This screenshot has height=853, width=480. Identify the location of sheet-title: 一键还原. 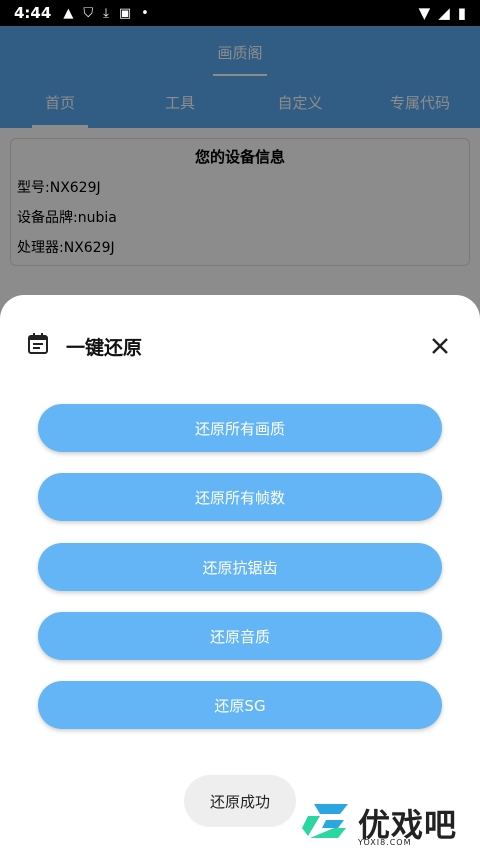
(104, 347).